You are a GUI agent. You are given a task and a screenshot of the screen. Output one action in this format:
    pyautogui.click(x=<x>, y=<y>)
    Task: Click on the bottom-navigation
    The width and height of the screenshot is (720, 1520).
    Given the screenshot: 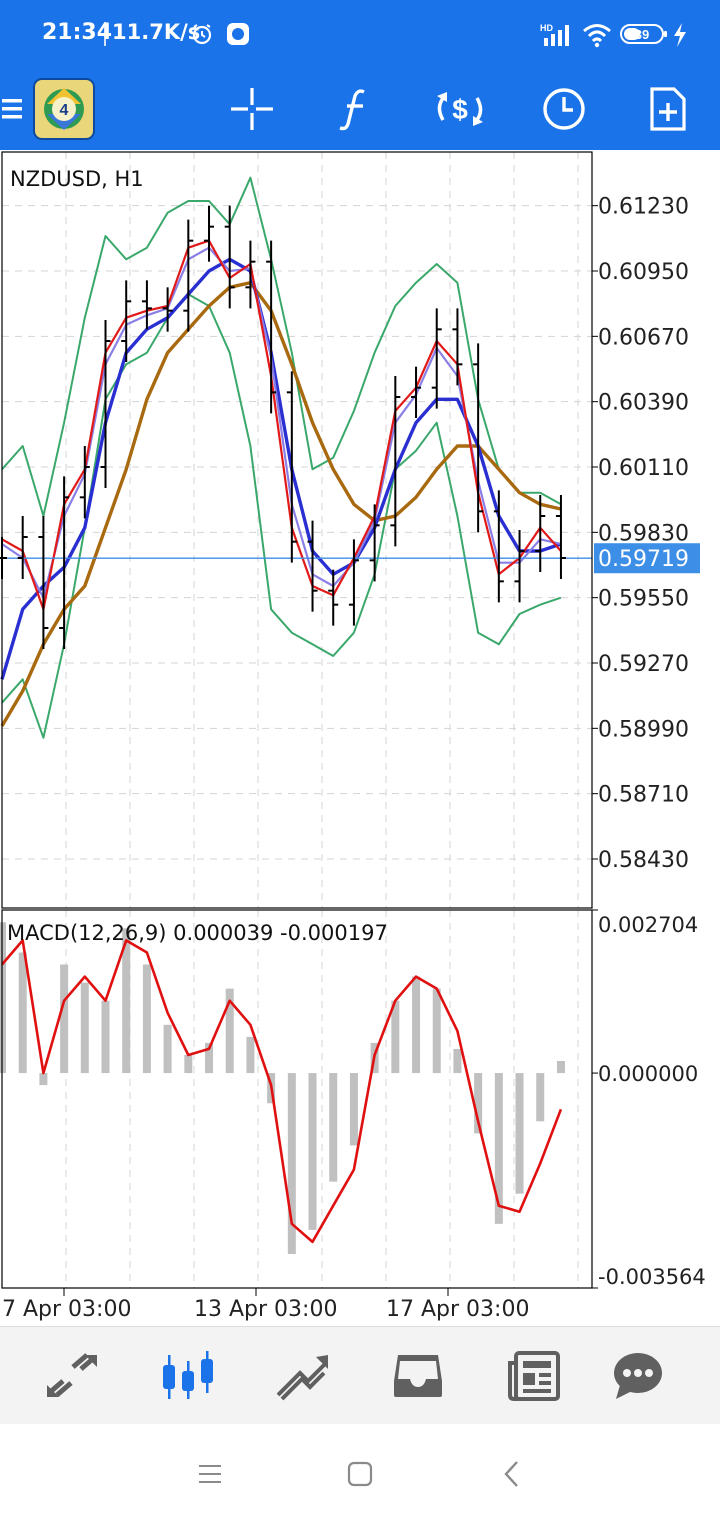 What is the action you would take?
    pyautogui.click(x=360, y=1375)
    